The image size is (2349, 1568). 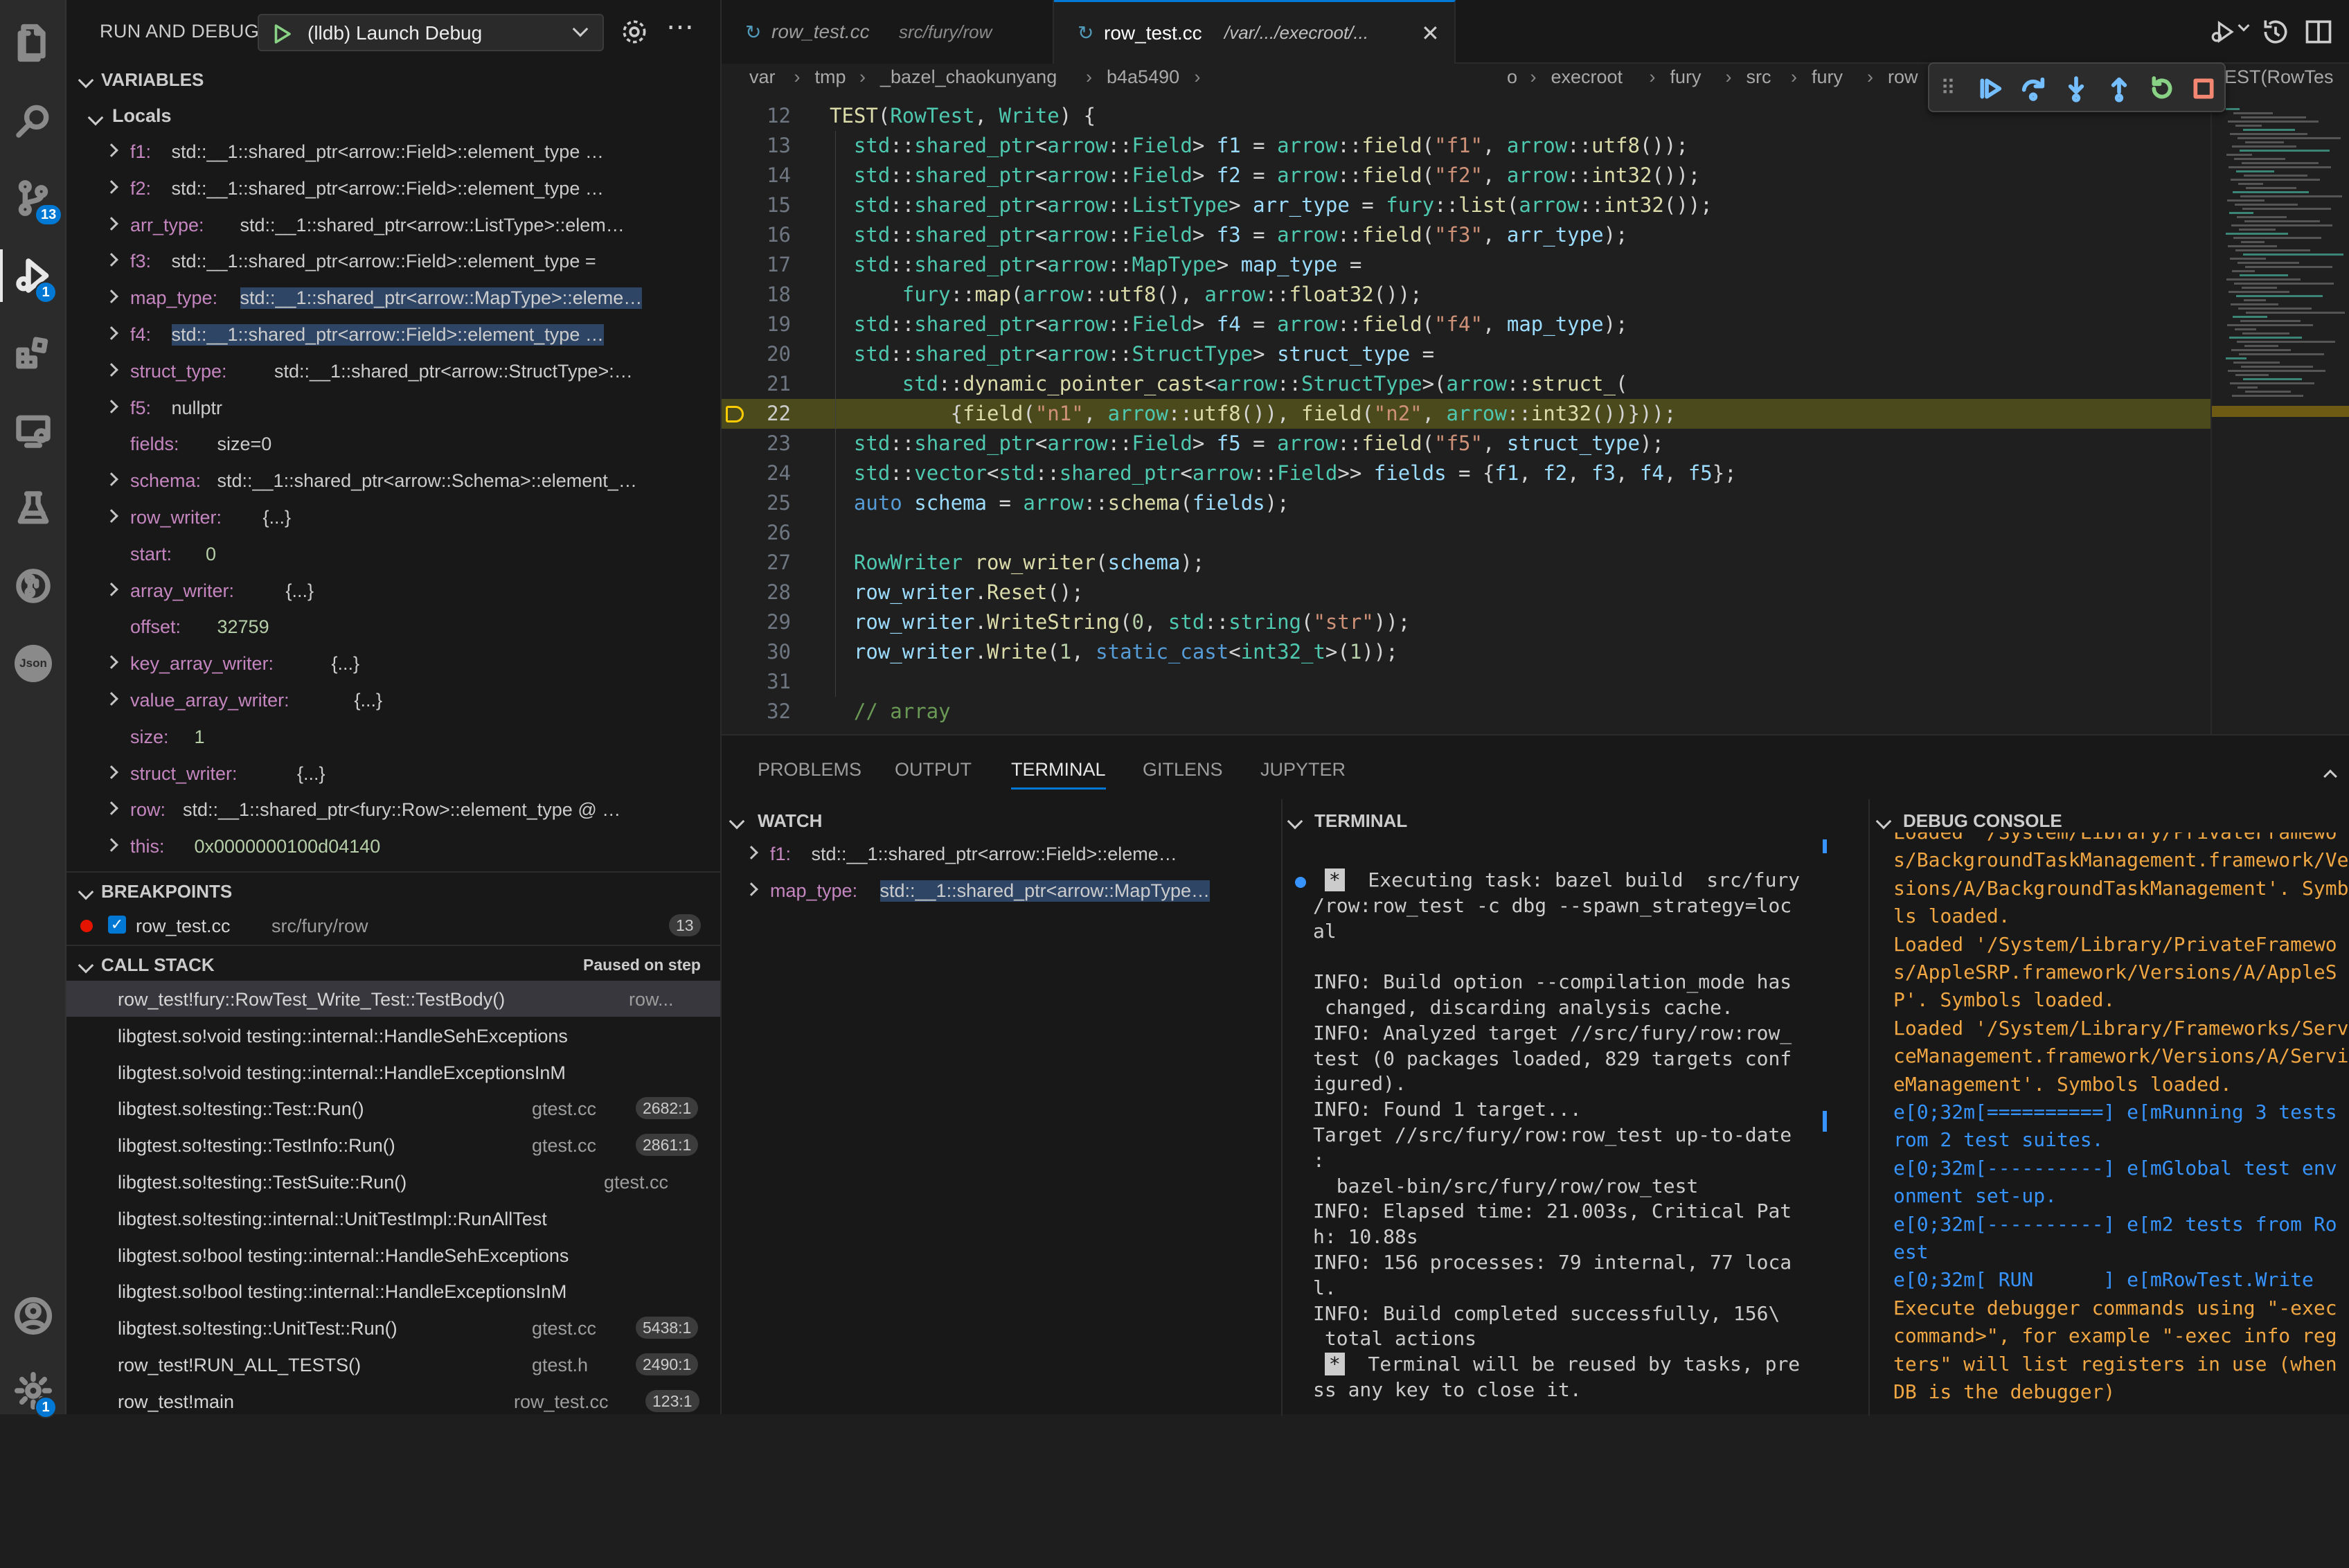 What do you see at coordinates (33, 431) in the screenshot?
I see `remote-explorer-icon` at bounding box center [33, 431].